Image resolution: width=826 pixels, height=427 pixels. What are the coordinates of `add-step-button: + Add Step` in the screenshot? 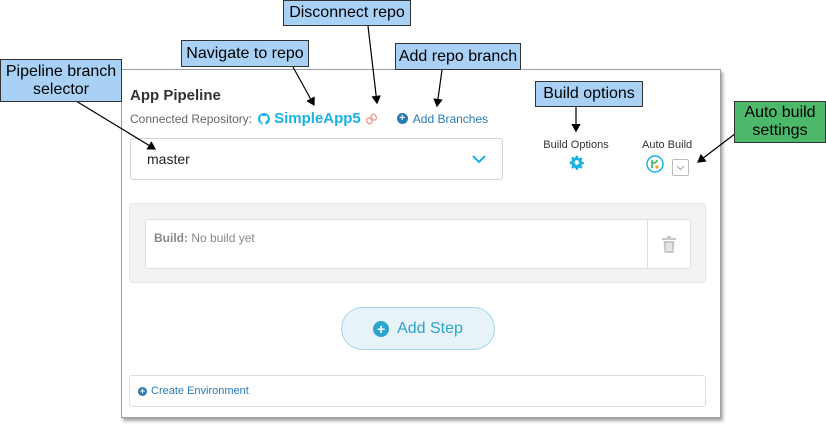 It's located at (418, 328).